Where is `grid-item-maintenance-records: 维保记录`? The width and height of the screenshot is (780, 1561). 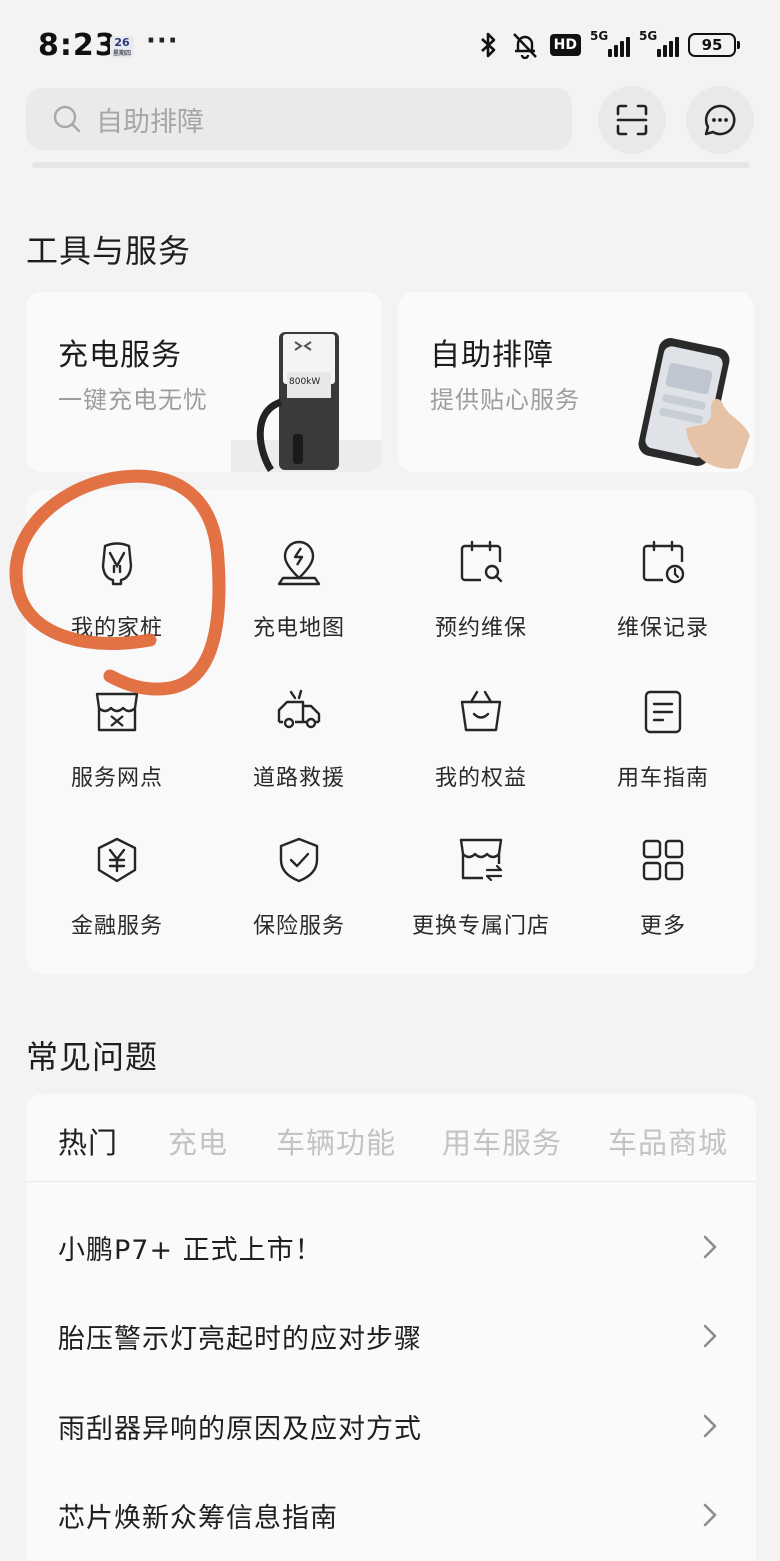
grid-item-maintenance-records: 维保记录 is located at coordinates (663, 608).